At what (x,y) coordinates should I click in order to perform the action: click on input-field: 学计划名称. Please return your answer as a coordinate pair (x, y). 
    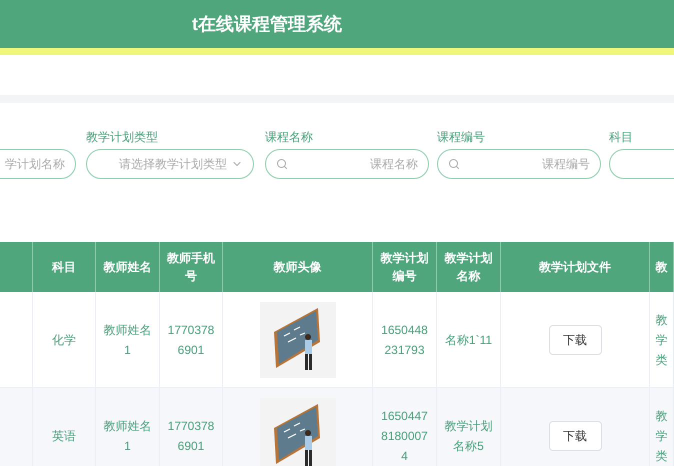
    Looking at the image, I should click on (38, 164).